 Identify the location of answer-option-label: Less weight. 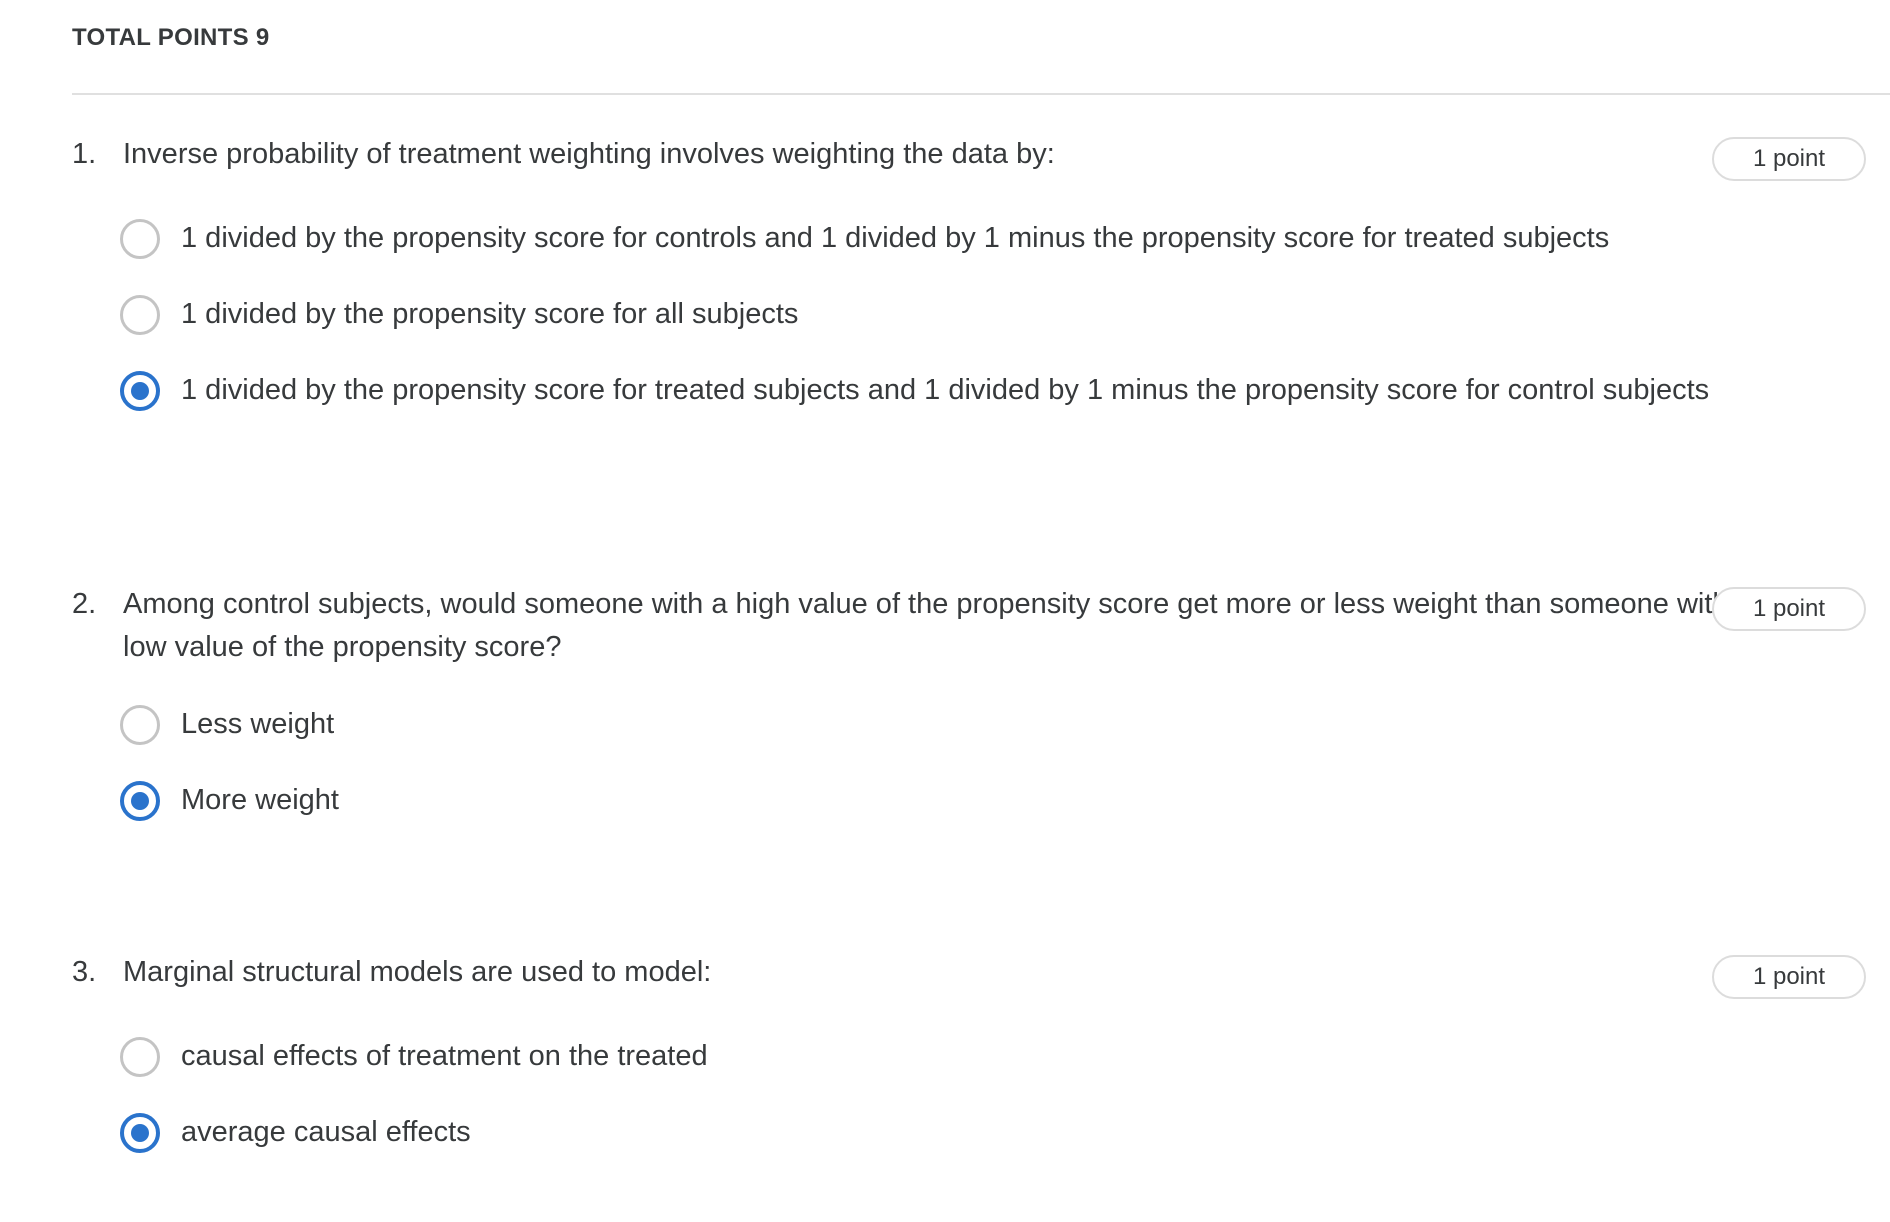
(971, 724).